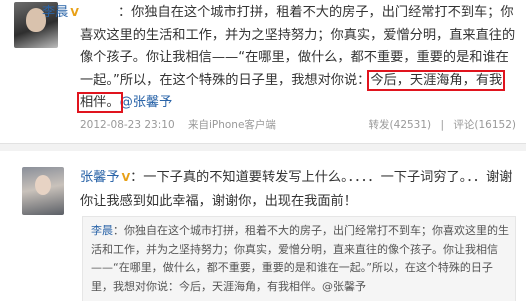  I want to click on quoted-author-name: 李晨, so click(102, 230).